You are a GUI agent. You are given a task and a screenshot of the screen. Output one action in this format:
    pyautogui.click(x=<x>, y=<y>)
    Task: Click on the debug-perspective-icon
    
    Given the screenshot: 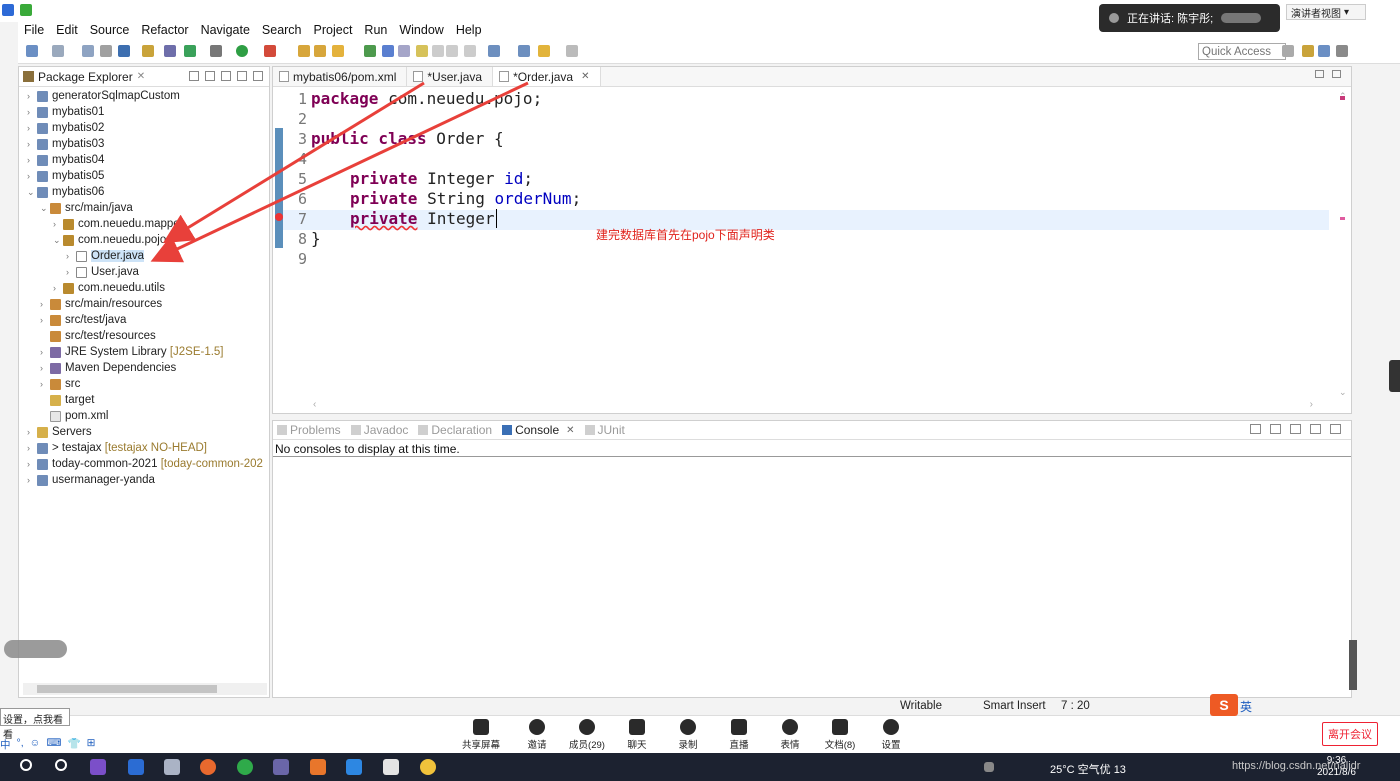 What is the action you would take?
    pyautogui.click(x=1342, y=51)
    